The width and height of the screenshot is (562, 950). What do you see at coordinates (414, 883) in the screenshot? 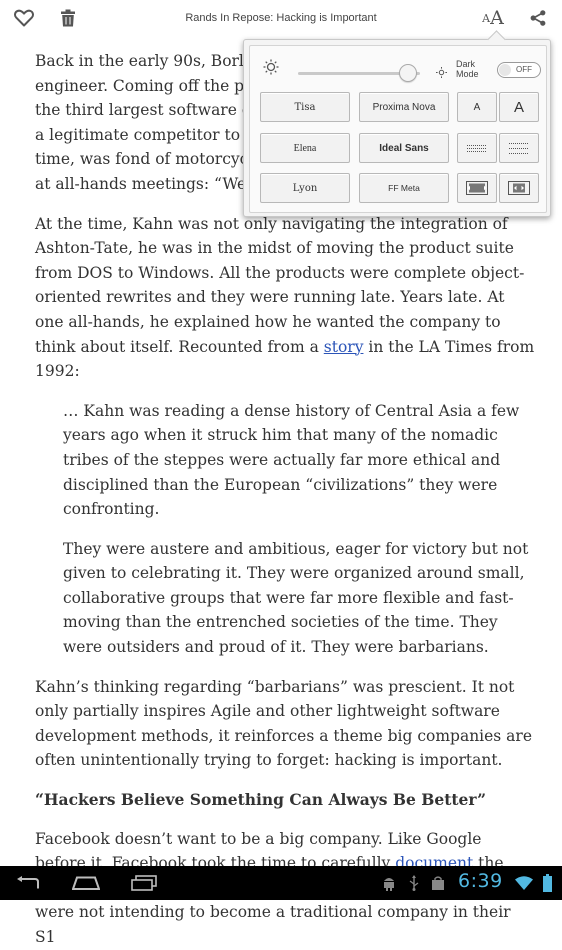
I see `usb-icon` at bounding box center [414, 883].